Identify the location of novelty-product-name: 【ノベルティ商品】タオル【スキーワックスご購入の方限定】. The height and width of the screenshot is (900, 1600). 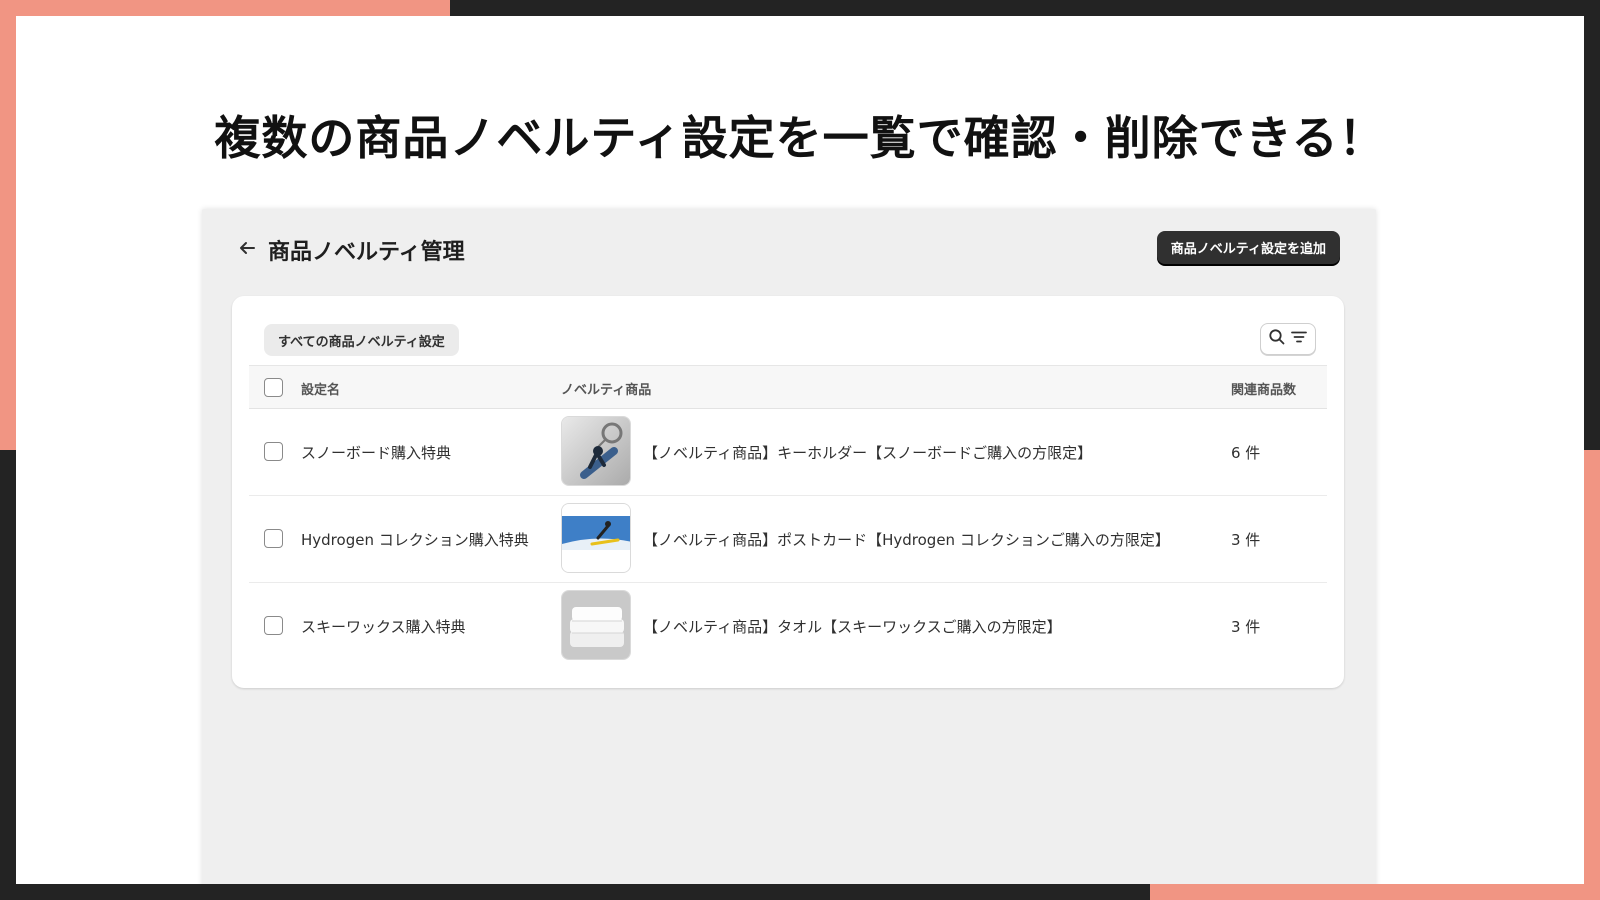
(852, 626).